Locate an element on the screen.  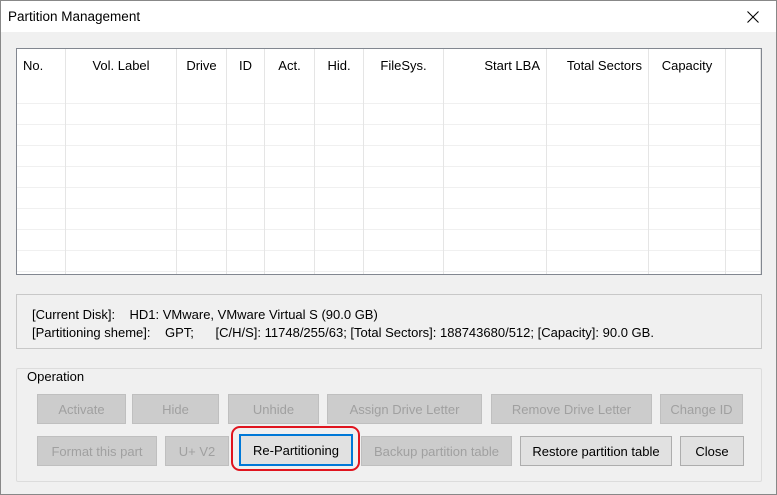
column-header-filesys: FileSys. is located at coordinates (404, 66).